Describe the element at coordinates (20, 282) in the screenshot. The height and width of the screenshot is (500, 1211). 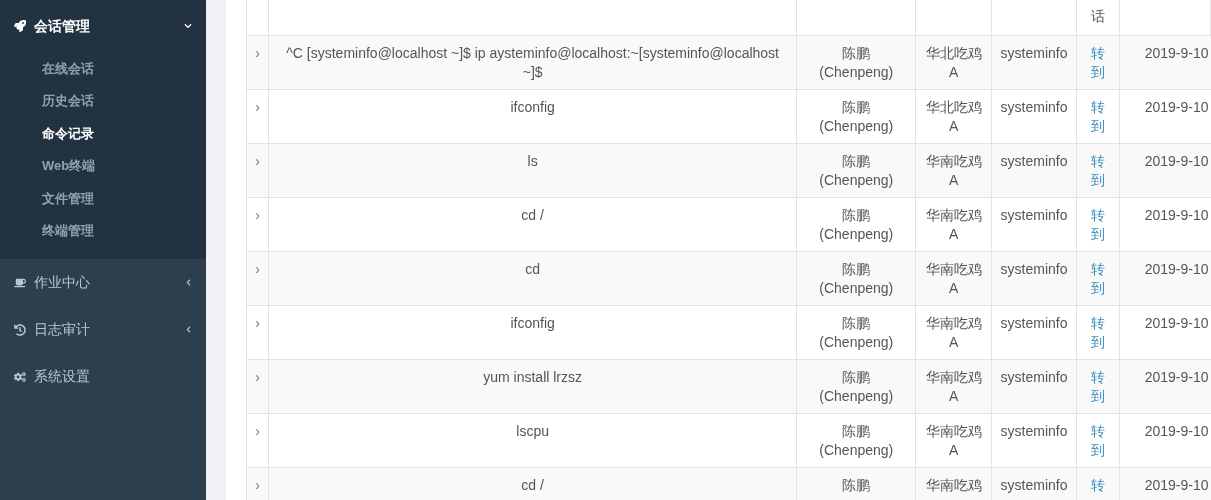
I see `mug-icon` at that location.